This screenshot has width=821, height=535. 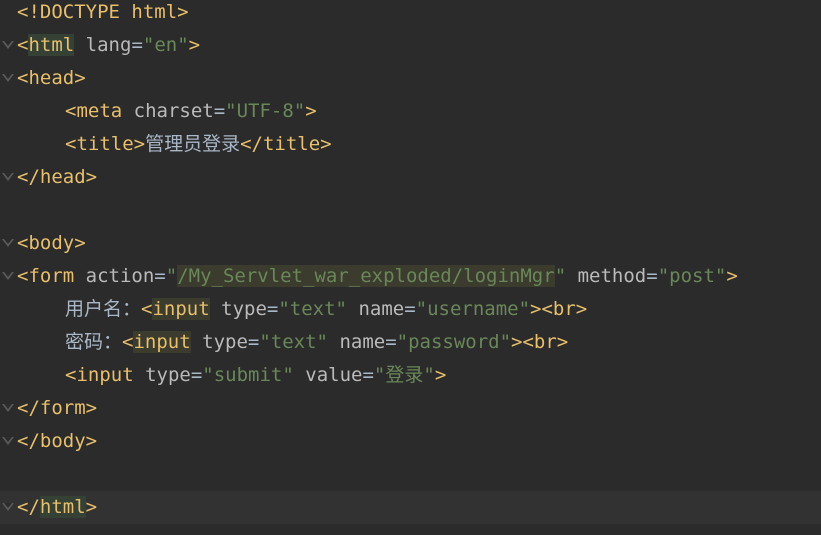 I want to click on code-token: <body>, so click(x=51, y=243).